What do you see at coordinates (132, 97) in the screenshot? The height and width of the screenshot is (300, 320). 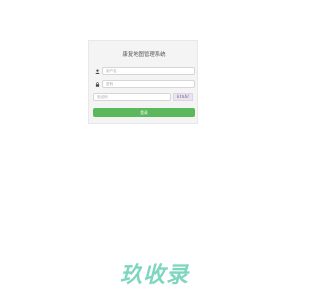 I see `captcha-input` at bounding box center [132, 97].